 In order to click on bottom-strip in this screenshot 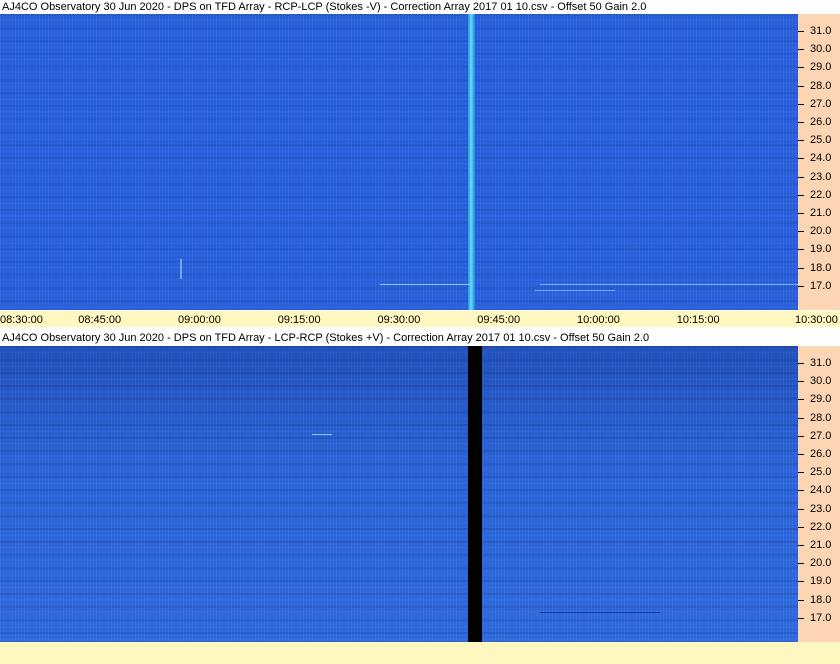, I will do `click(420, 653)`.